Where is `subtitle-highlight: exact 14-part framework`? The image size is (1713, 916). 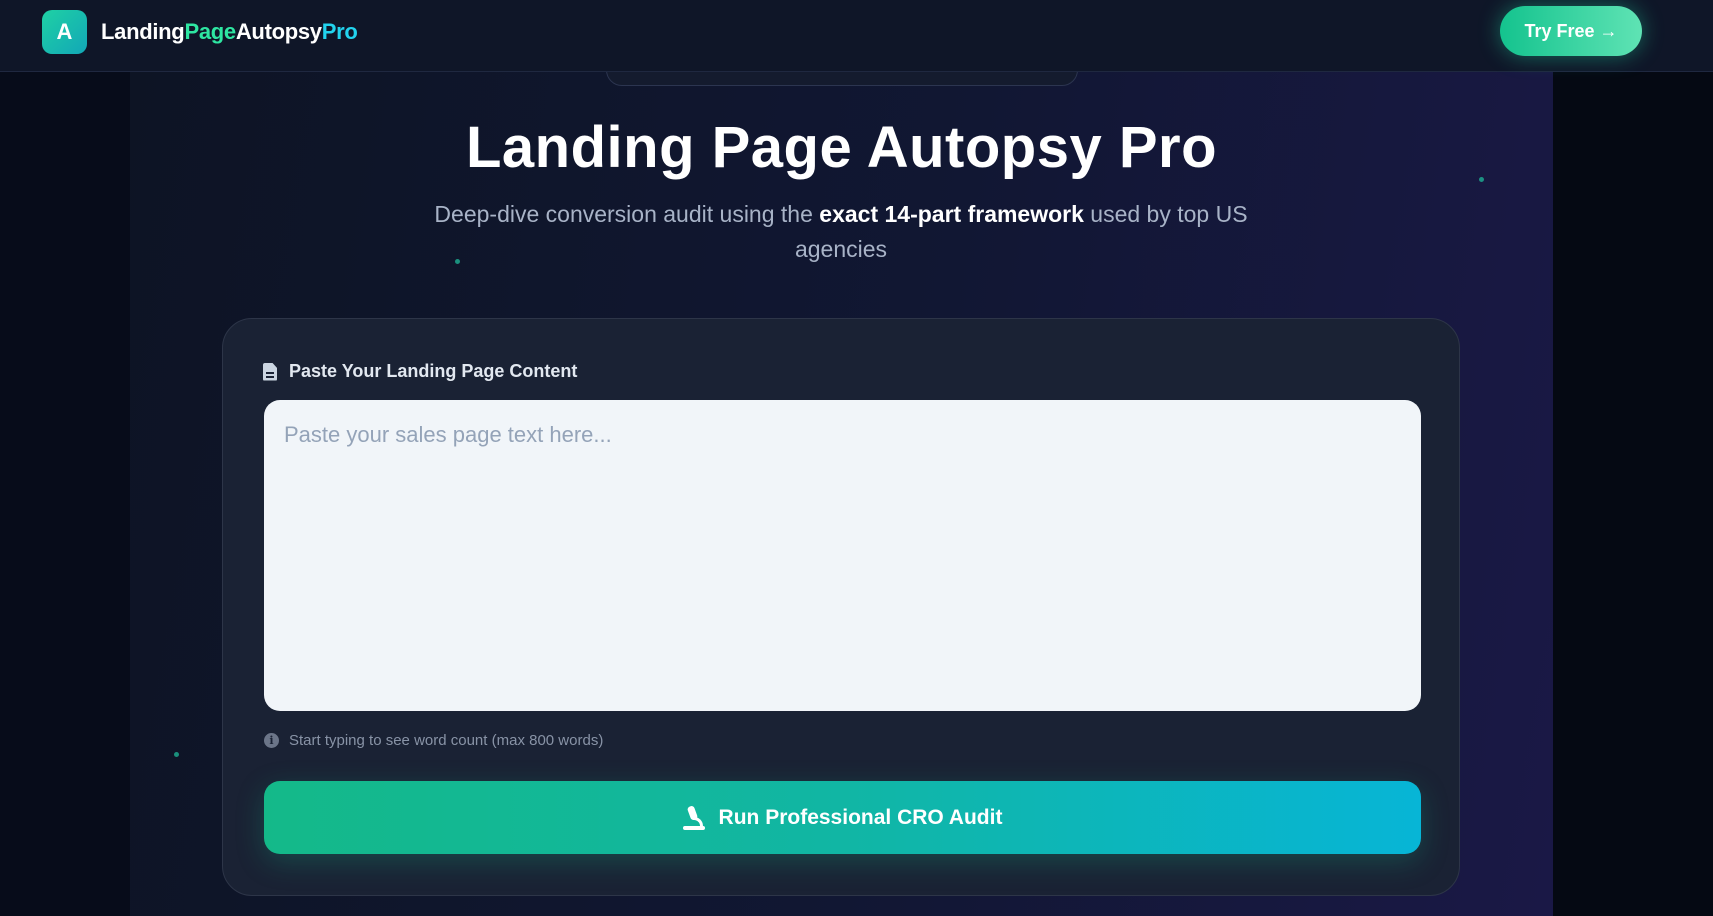
subtitle-highlight: exact 14-part framework is located at coordinates (951, 214).